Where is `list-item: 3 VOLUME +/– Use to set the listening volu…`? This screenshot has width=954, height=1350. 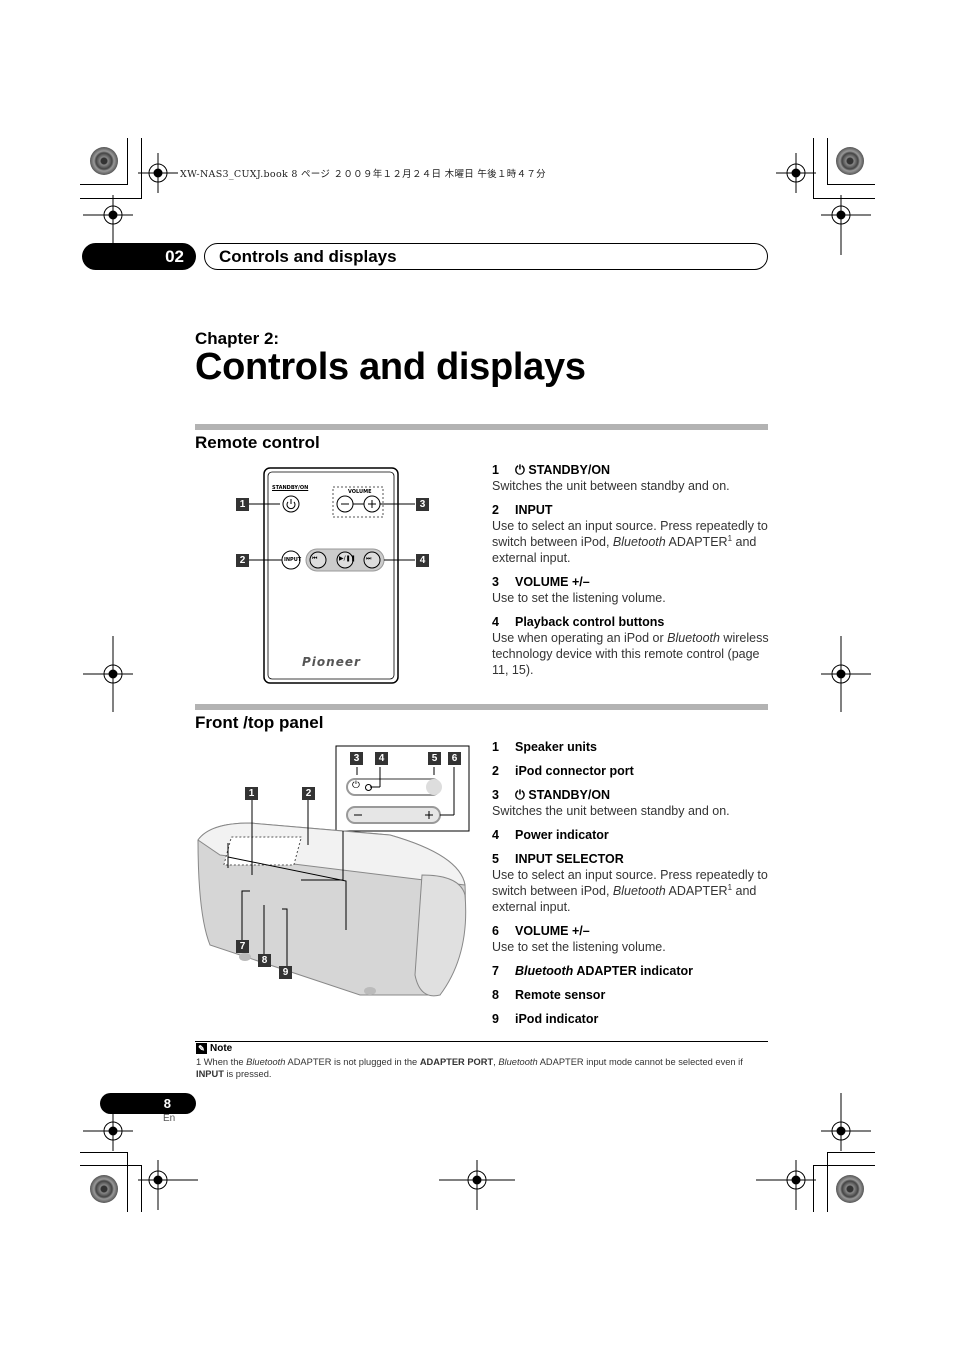 list-item: 3 VOLUME +/– Use to set the listening volu… is located at coordinates (632, 590).